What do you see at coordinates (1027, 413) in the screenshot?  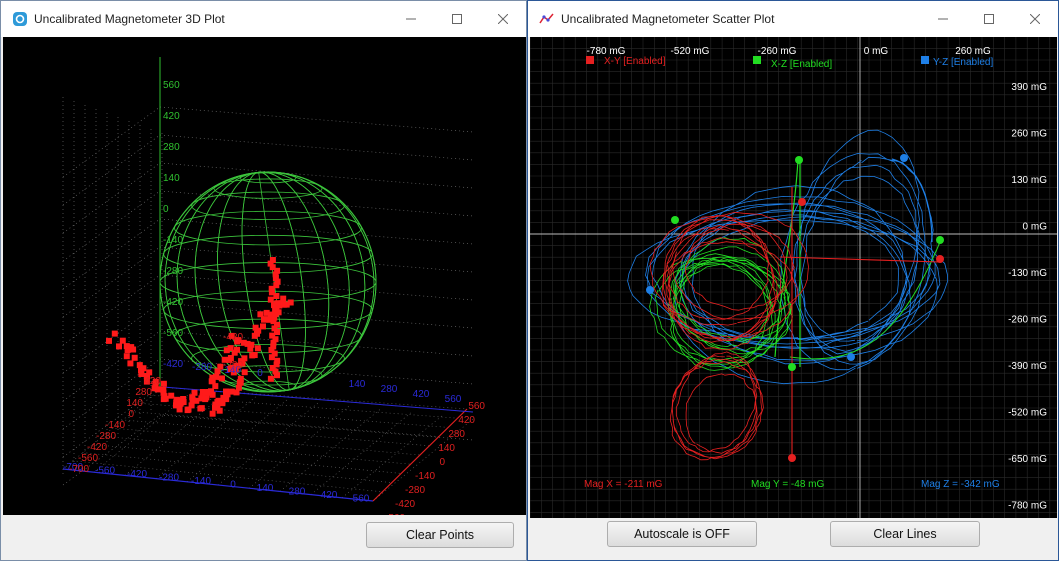 I see `y-tick-label: -520 mG` at bounding box center [1027, 413].